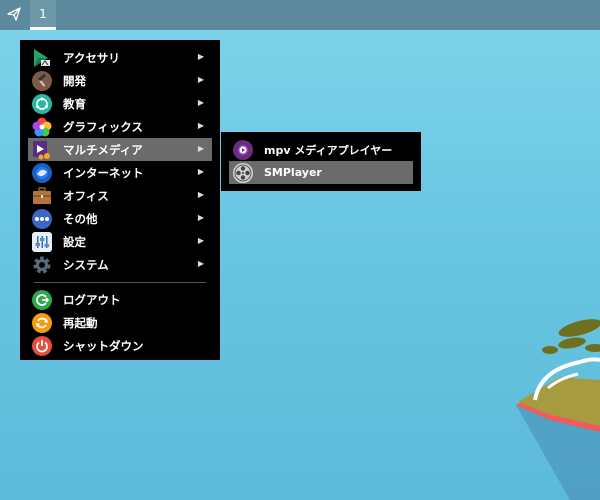 The height and width of the screenshot is (500, 600). I want to click on app-launcher-button, so click(14, 15).